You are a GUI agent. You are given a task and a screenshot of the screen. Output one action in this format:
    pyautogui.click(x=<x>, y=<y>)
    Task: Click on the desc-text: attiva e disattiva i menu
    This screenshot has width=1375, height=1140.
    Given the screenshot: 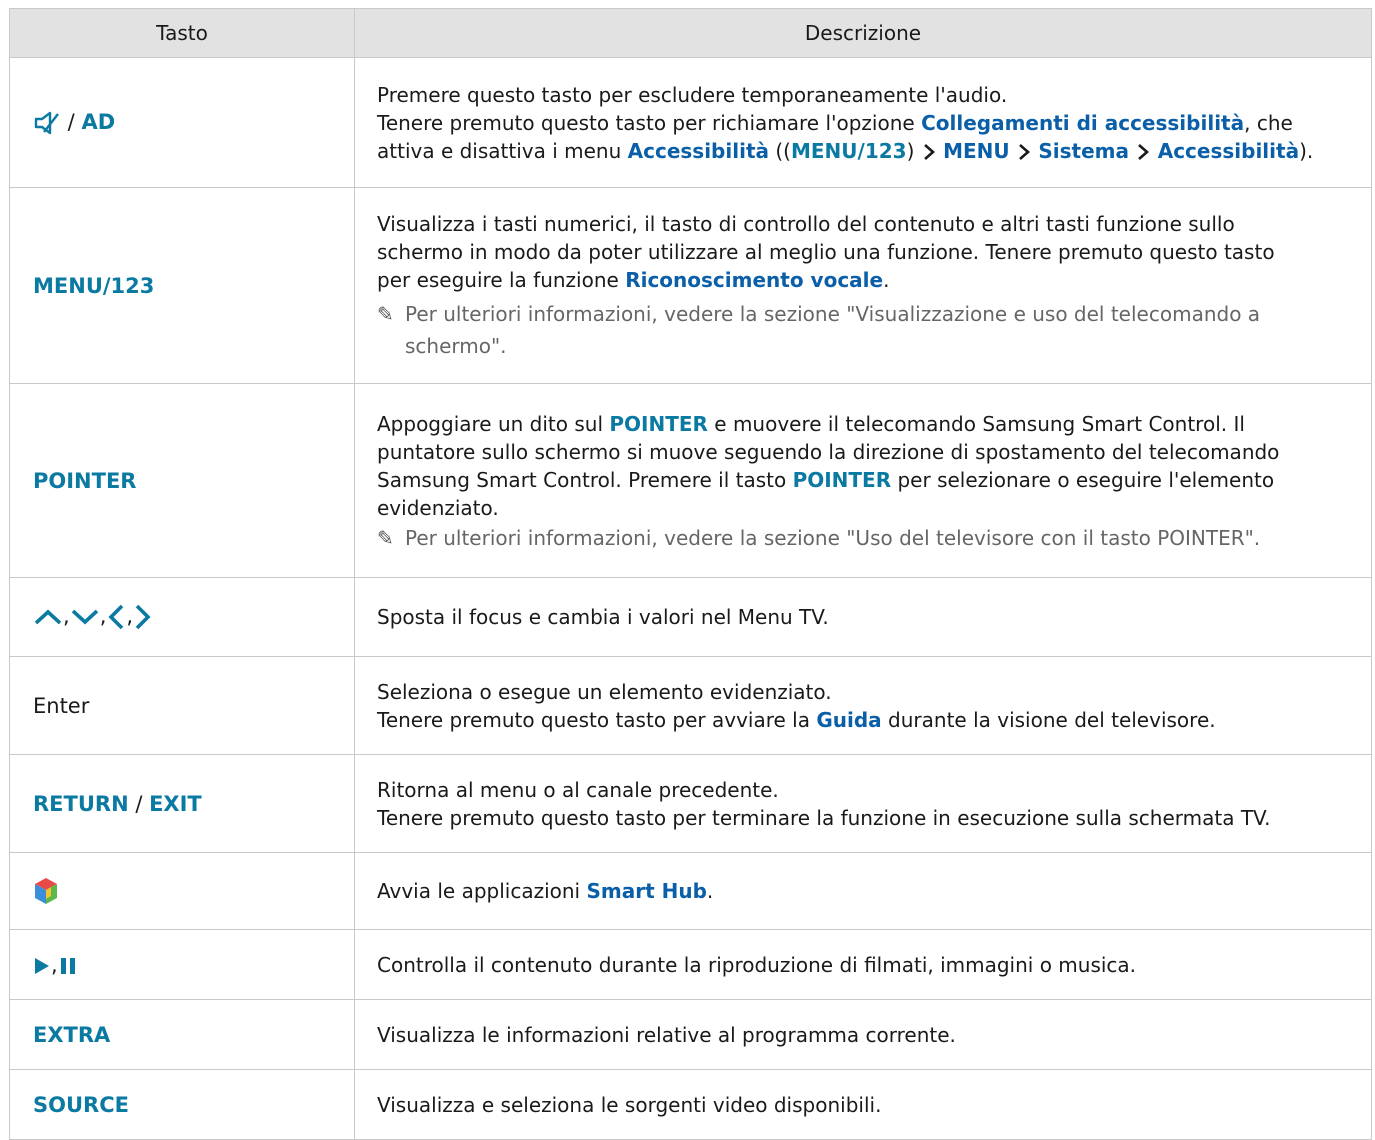 What is the action you would take?
    pyautogui.click(x=502, y=150)
    